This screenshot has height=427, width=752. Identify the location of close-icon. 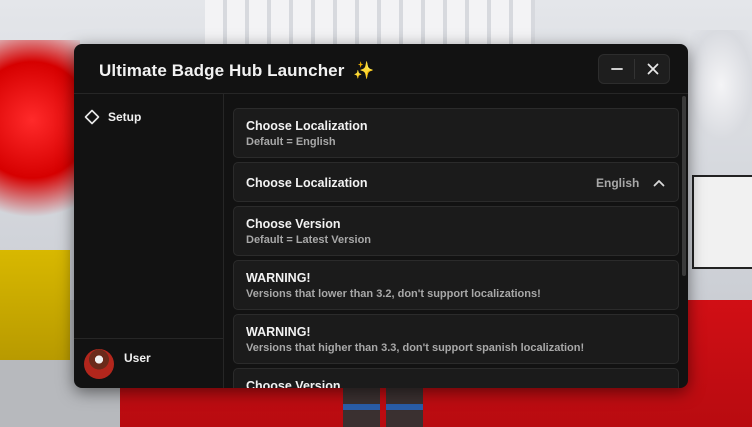
(652, 69).